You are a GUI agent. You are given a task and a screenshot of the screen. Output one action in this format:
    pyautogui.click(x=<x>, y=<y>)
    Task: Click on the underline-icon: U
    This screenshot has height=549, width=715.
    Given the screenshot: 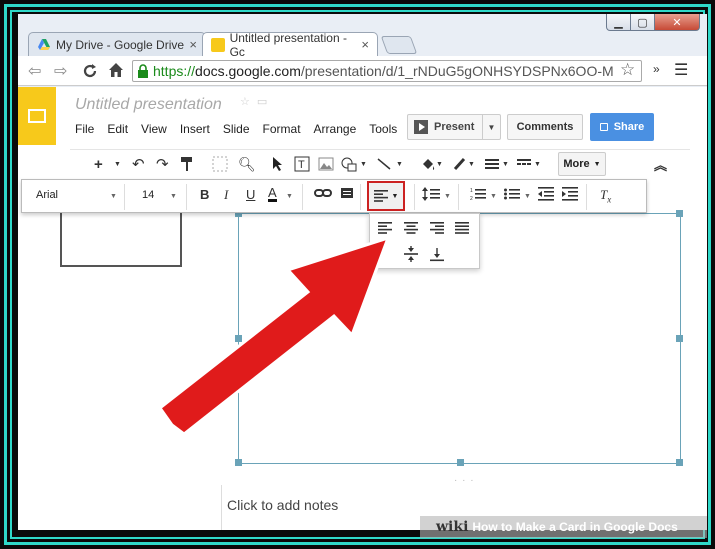 What is the action you would take?
    pyautogui.click(x=250, y=194)
    